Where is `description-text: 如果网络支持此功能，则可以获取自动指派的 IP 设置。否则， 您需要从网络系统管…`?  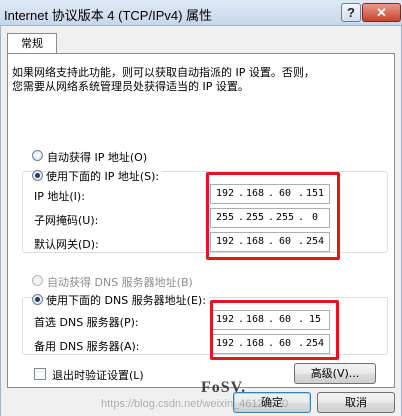 description-text: 如果网络支持此功能，则可以获取自动指派的 IP 设置。否则， 您需要从网络系统管… is located at coordinates (201, 80).